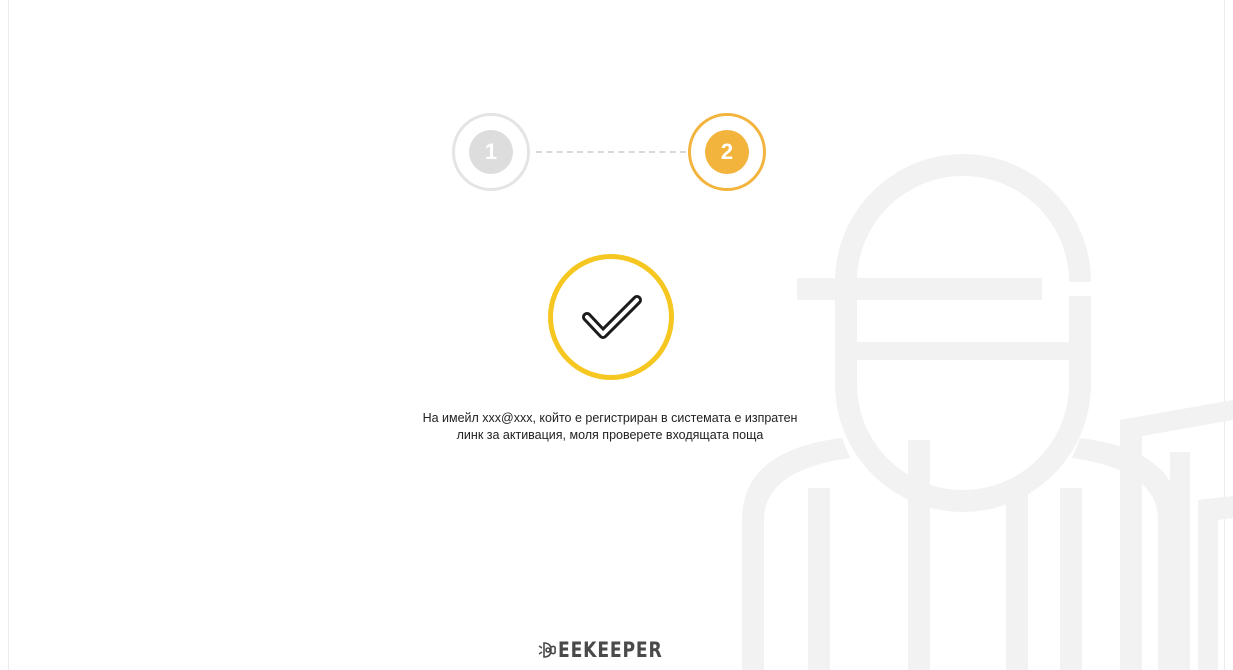 The width and height of the screenshot is (1233, 670). I want to click on step-2-indicator: 2, so click(727, 152).